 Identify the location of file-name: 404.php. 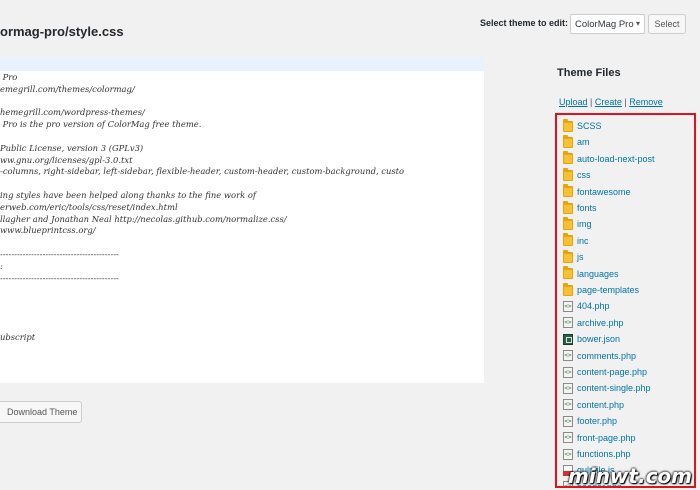
(593, 306).